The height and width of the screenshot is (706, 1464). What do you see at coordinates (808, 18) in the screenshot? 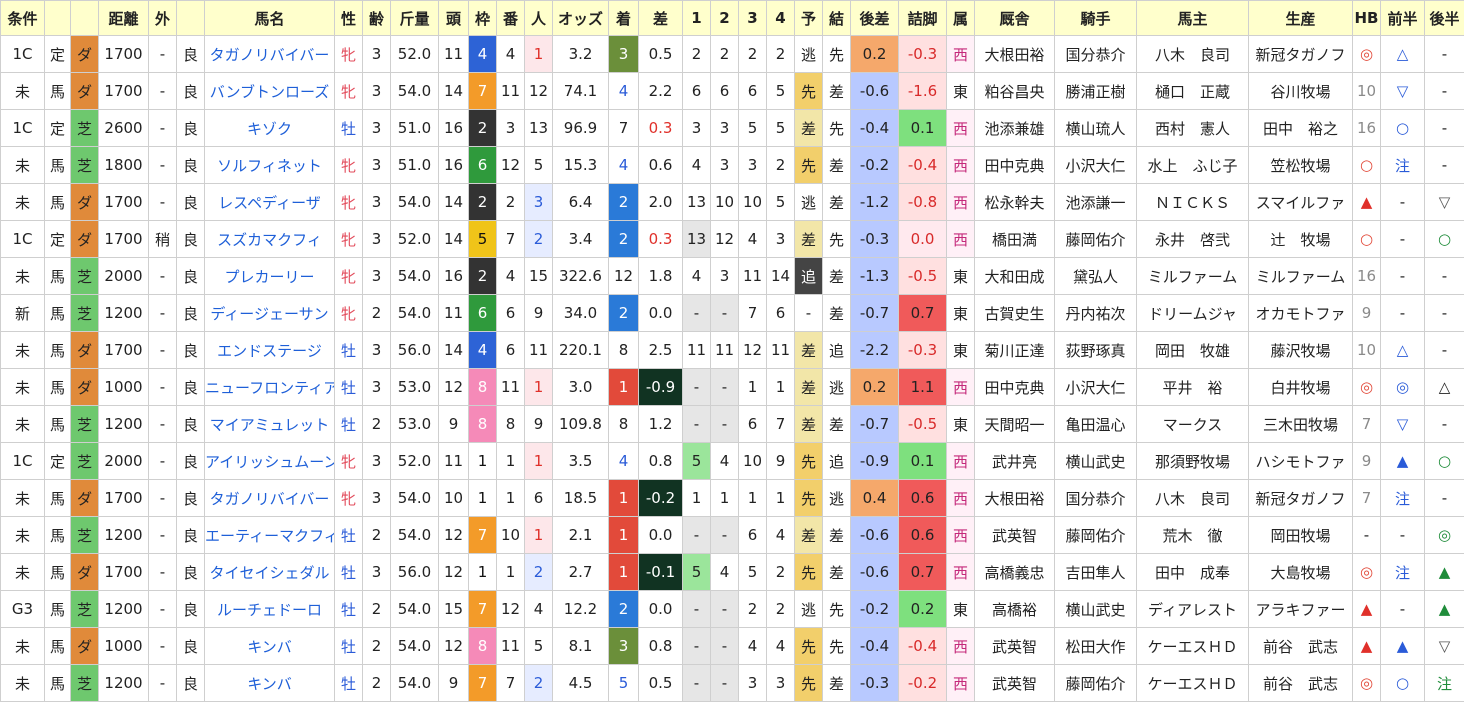
I see `column-header: 予` at bounding box center [808, 18].